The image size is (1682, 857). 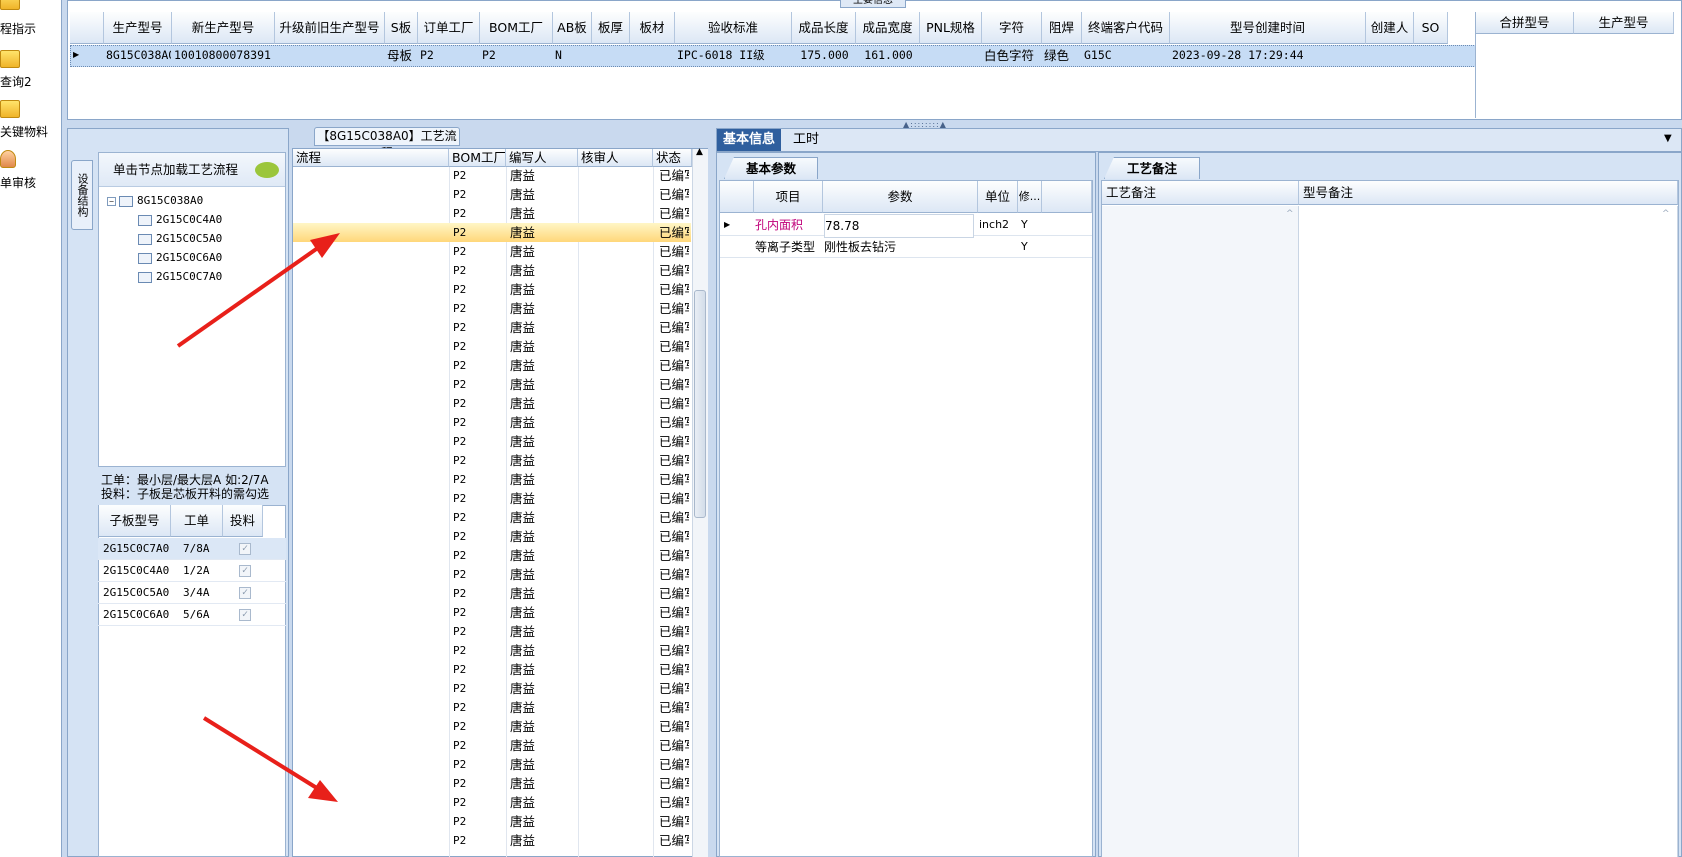 What do you see at coordinates (492, 726) in the screenshot?
I see `process-step-row: 铣槽孔1P2唐益已编写` at bounding box center [492, 726].